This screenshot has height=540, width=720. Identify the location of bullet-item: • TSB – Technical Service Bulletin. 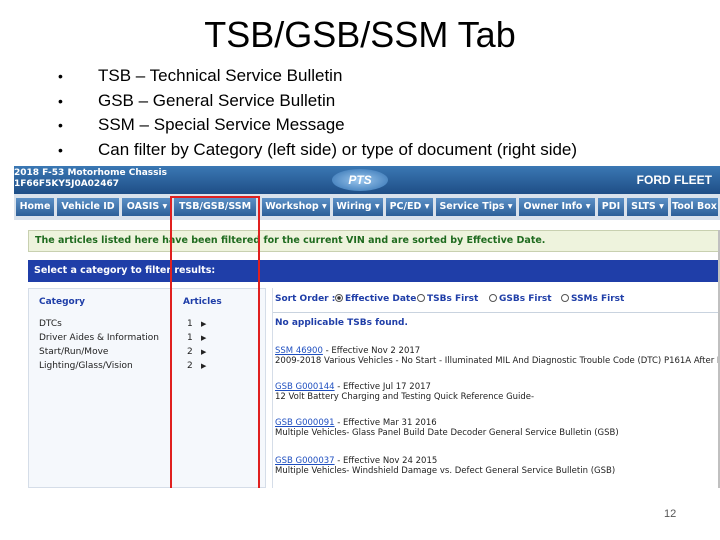
(317, 76).